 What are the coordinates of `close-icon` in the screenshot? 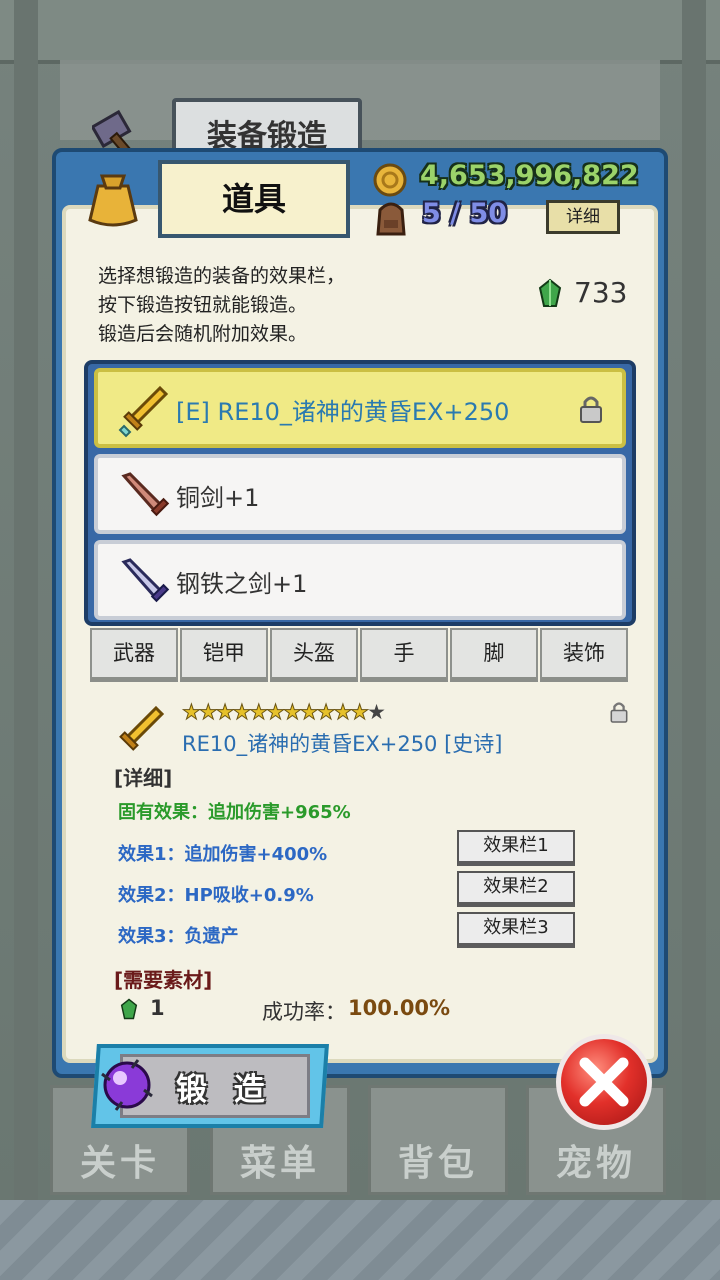 It's located at (604, 1082).